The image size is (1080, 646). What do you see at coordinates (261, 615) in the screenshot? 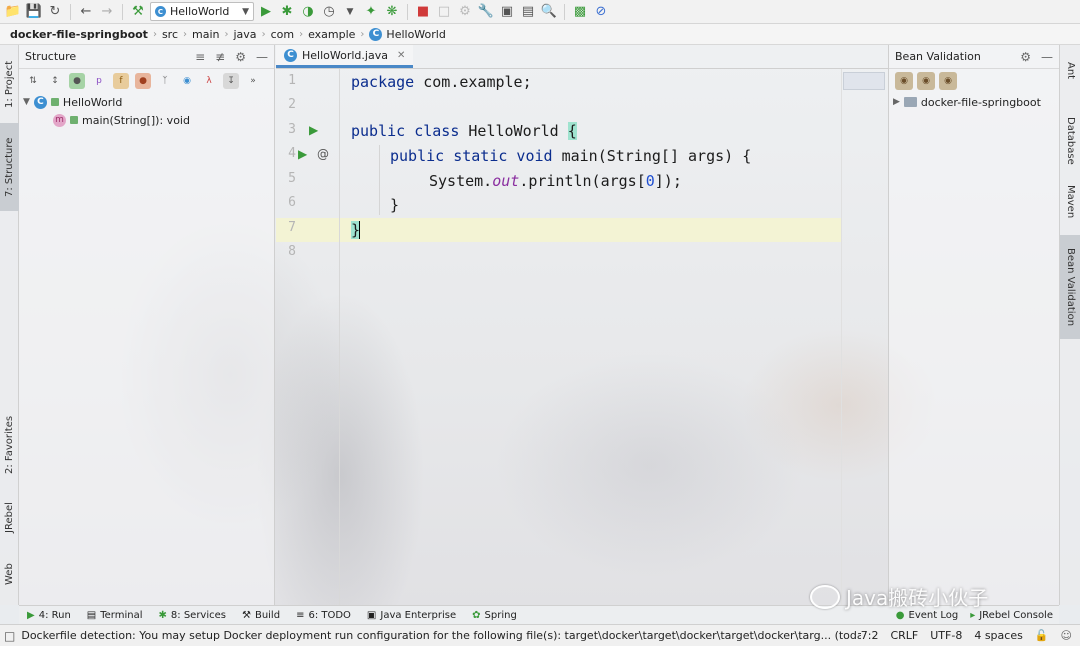
I see `tab-build: ⚒ Build` at bounding box center [261, 615].